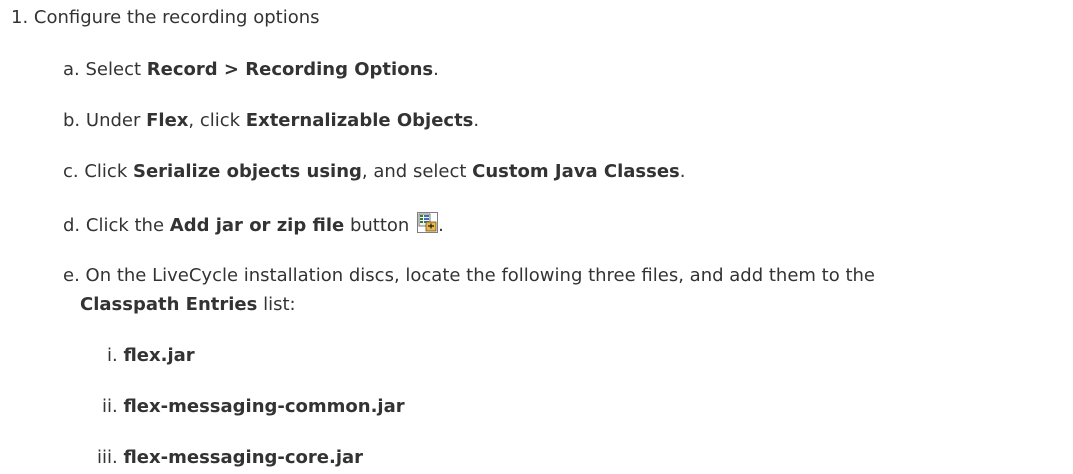 The image size is (1073, 474). I want to click on substep-marker: c., so click(71, 171).